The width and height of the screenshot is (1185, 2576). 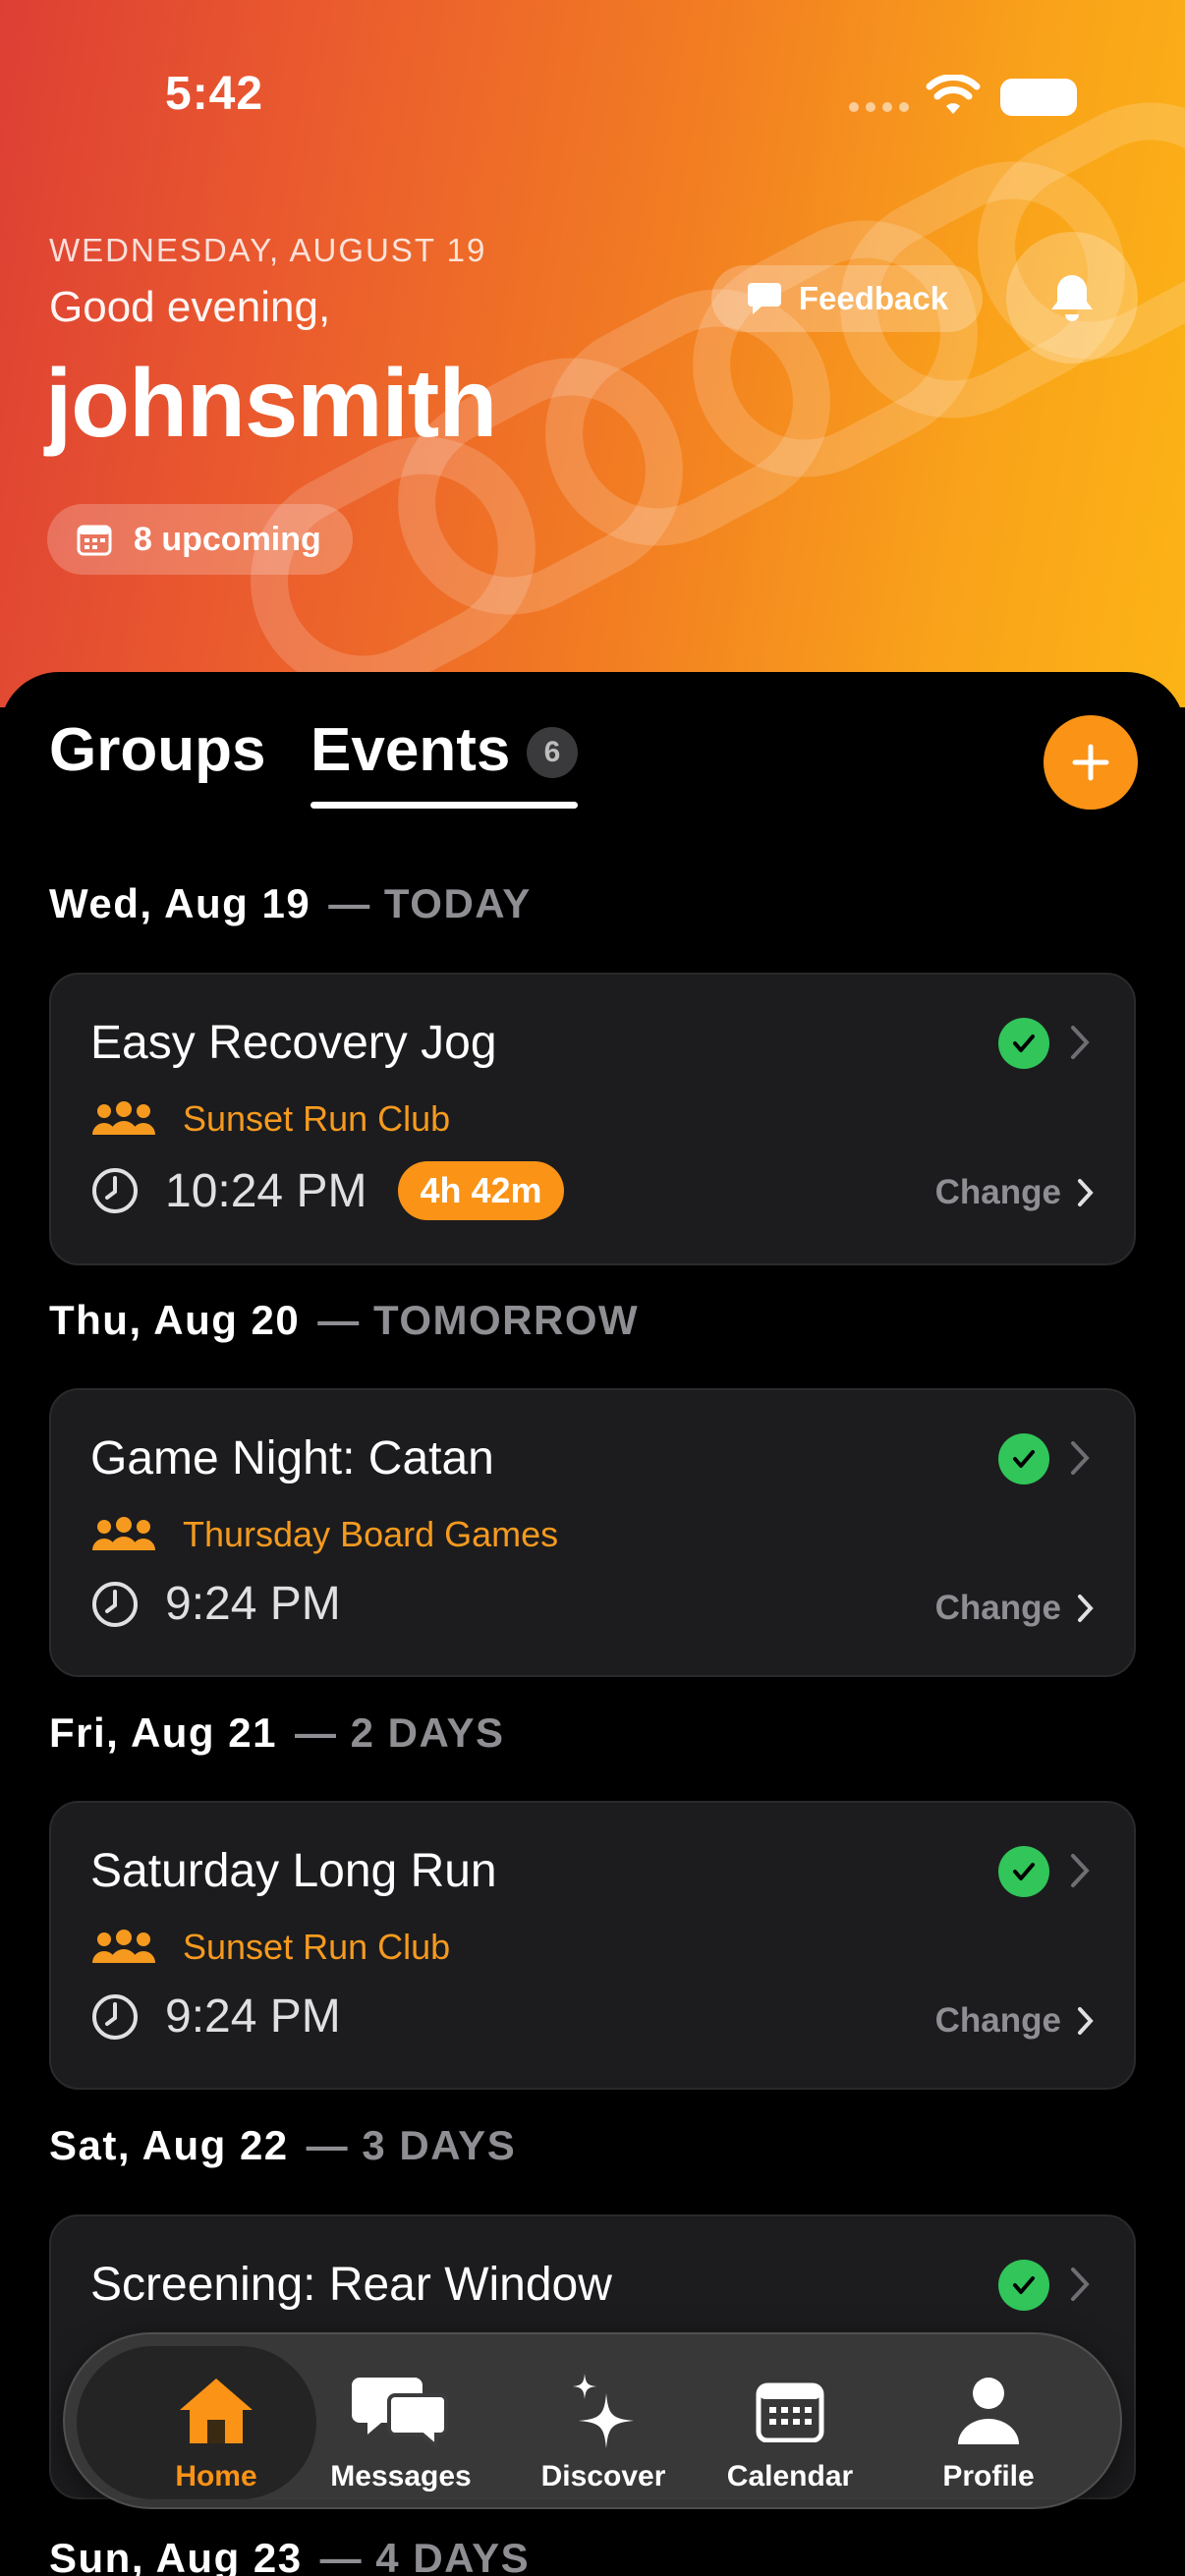 I want to click on event-title: Game Night: Catan, so click(x=292, y=1458).